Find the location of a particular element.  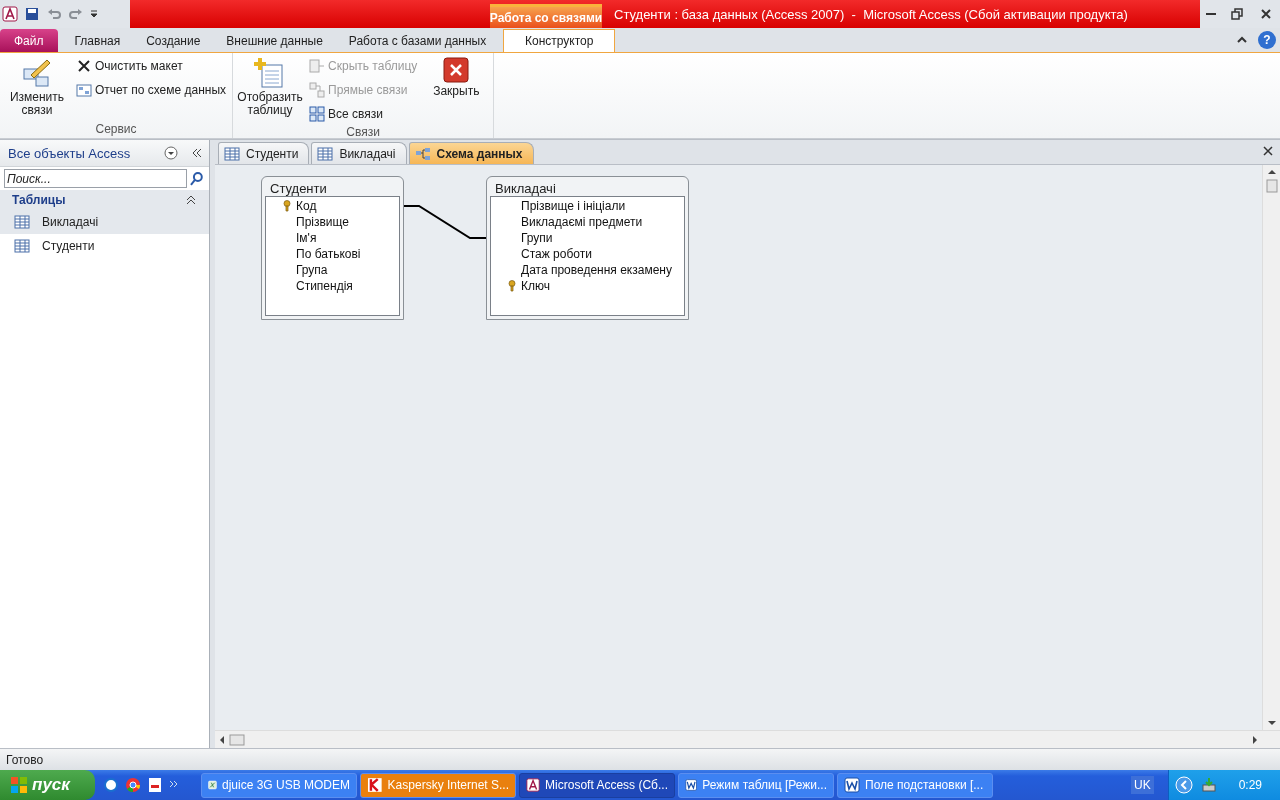

diagram-icon is located at coordinates (422, 153).